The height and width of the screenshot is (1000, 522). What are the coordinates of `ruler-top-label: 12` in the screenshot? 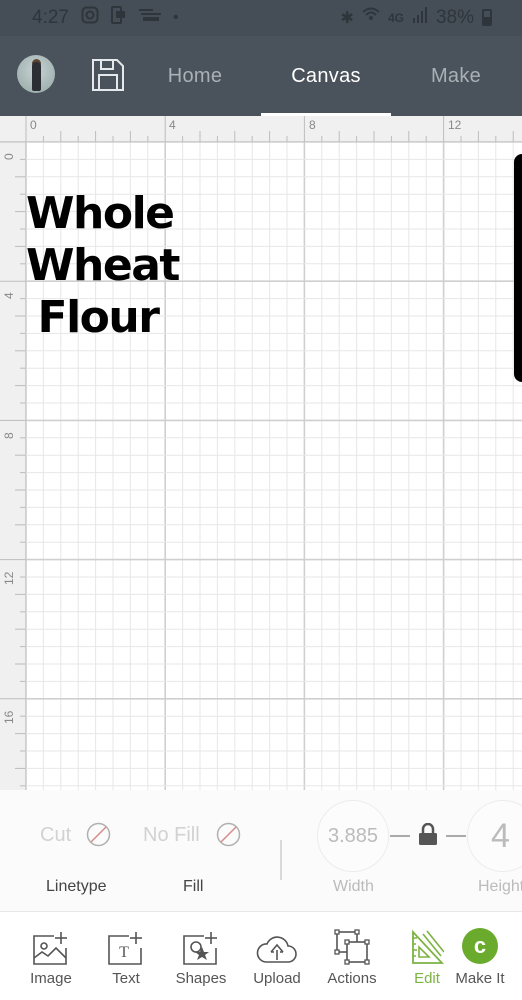 It's located at (455, 125).